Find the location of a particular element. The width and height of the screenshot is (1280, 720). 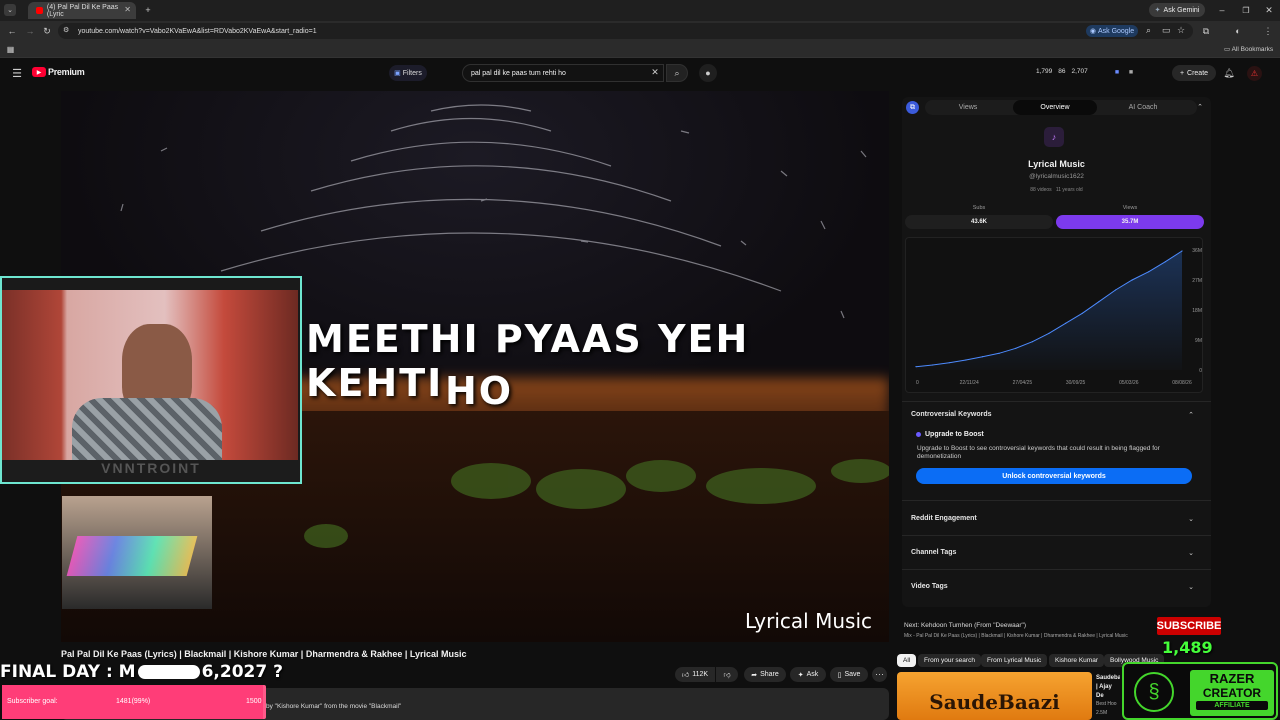

all-bookmarks-label: All Bookmarks is located at coordinates (1252, 49).